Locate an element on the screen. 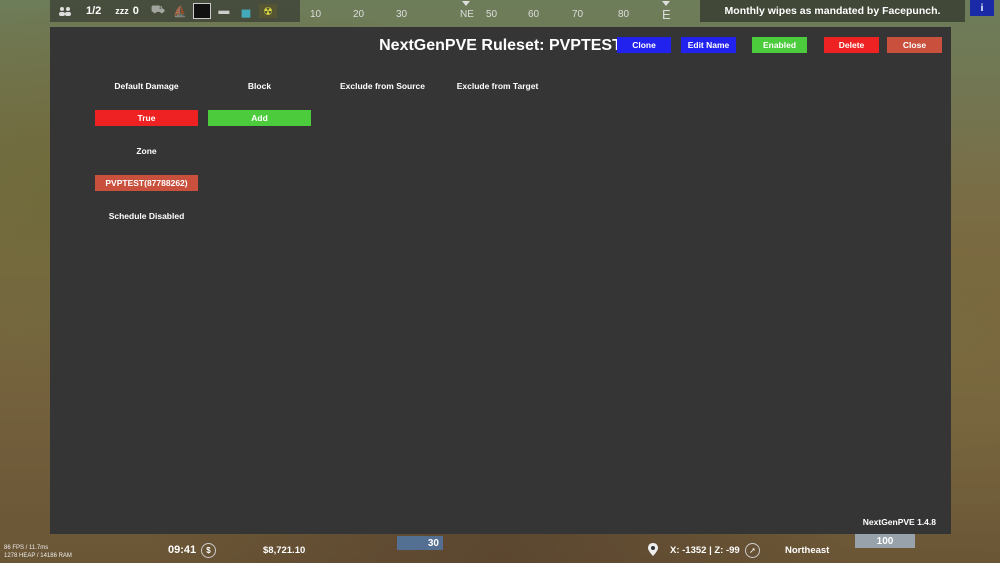  delete-button: Delete is located at coordinates (851, 45).